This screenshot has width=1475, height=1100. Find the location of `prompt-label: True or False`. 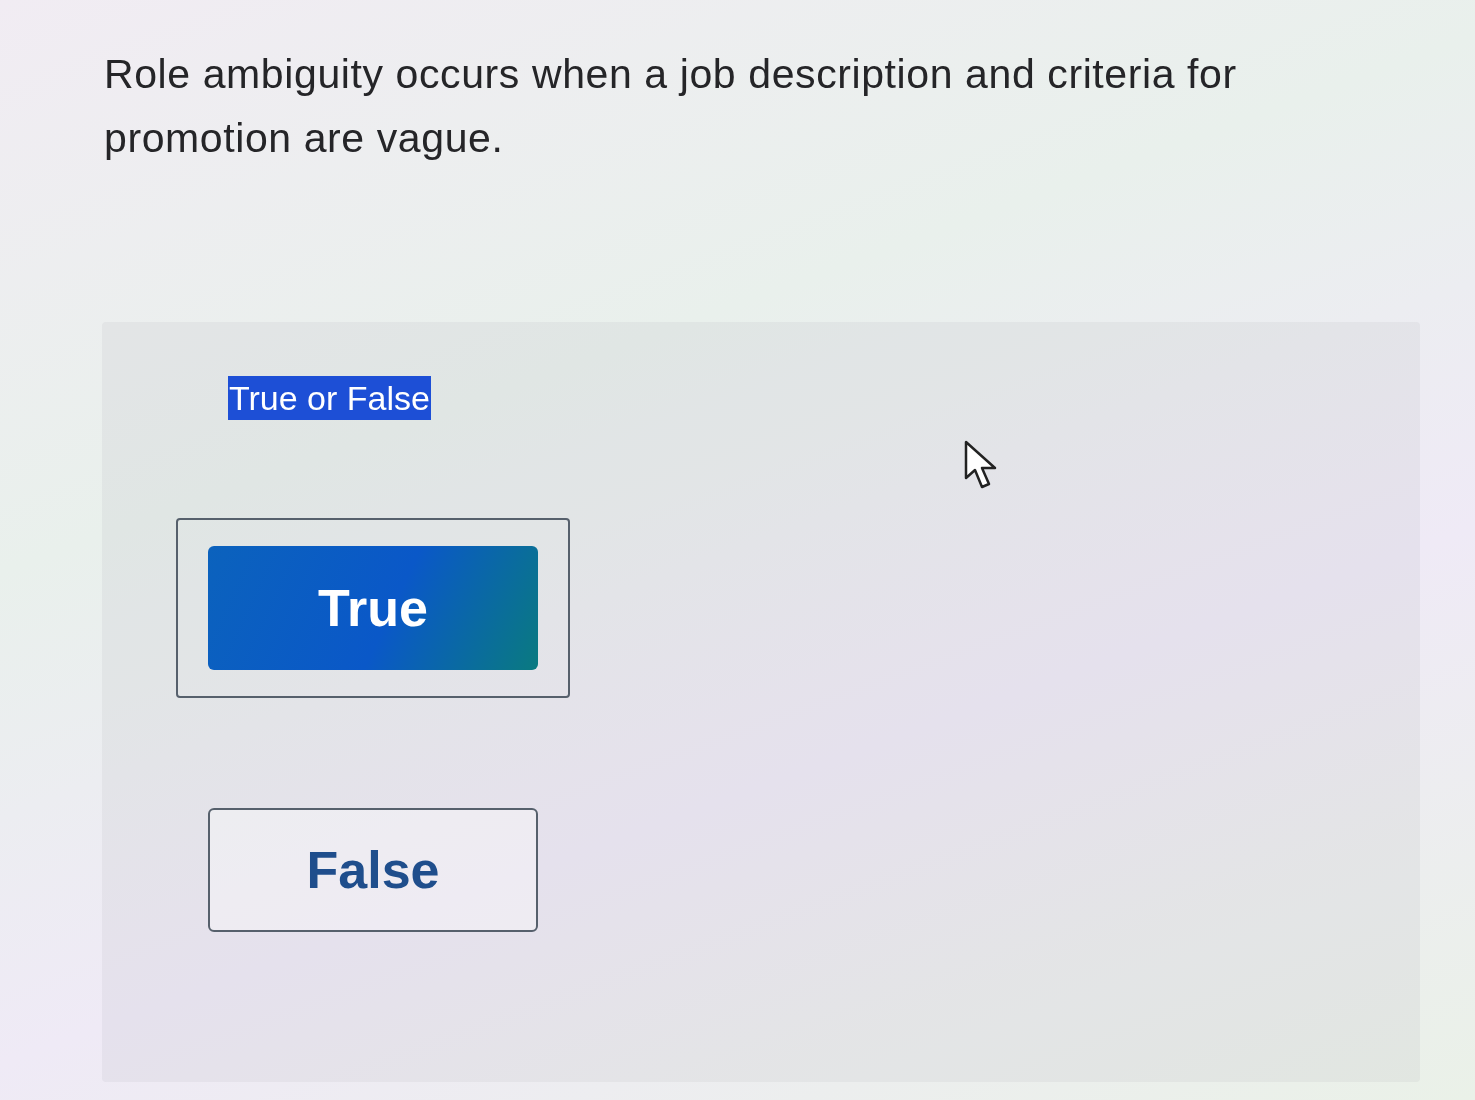

prompt-label: True or False is located at coordinates (329, 398).